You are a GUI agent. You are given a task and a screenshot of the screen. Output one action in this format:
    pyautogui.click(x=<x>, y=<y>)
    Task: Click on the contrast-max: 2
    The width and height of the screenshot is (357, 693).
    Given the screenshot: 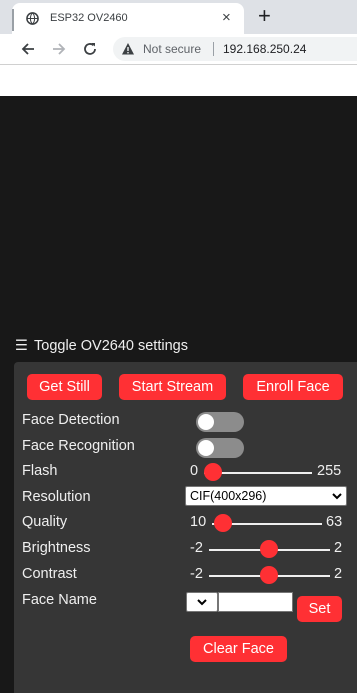 What is the action you would take?
    pyautogui.click(x=338, y=574)
    